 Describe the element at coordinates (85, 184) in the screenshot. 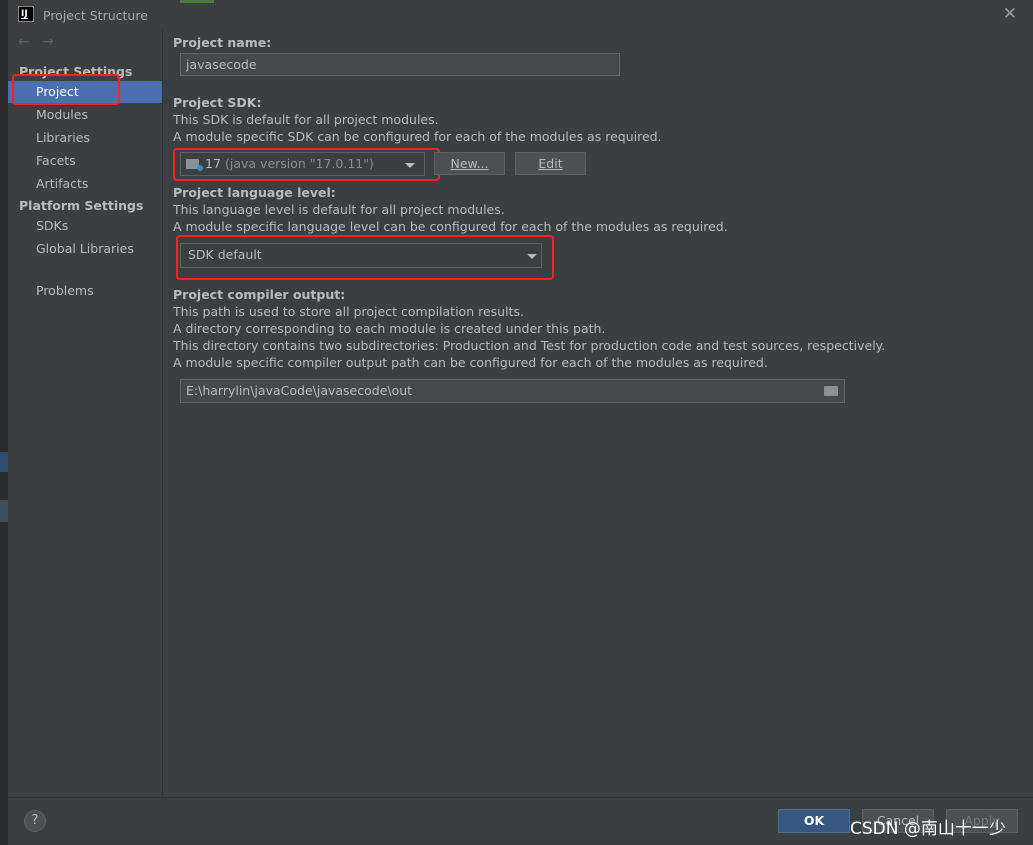

I see `sidebar-item-artifacts: Artifacts` at that location.